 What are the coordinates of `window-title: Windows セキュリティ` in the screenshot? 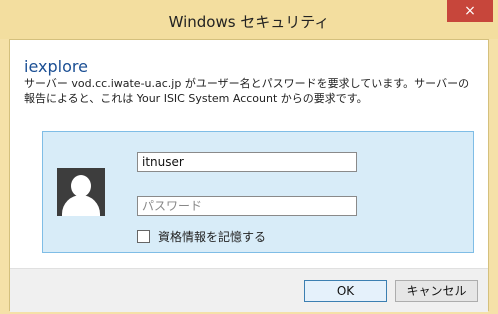 It's located at (249, 22).